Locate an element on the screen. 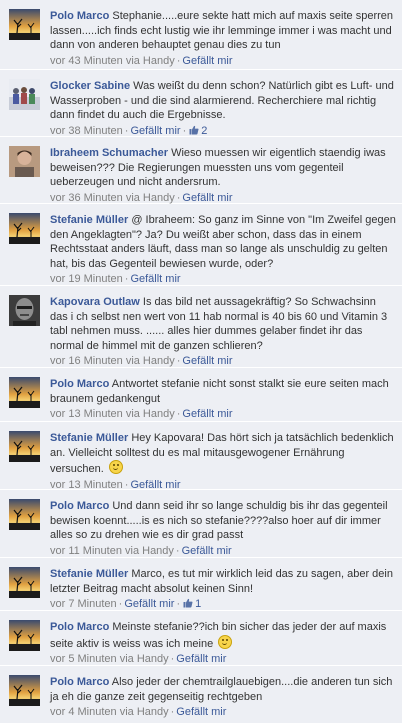  person-avatar is located at coordinates (24, 161).